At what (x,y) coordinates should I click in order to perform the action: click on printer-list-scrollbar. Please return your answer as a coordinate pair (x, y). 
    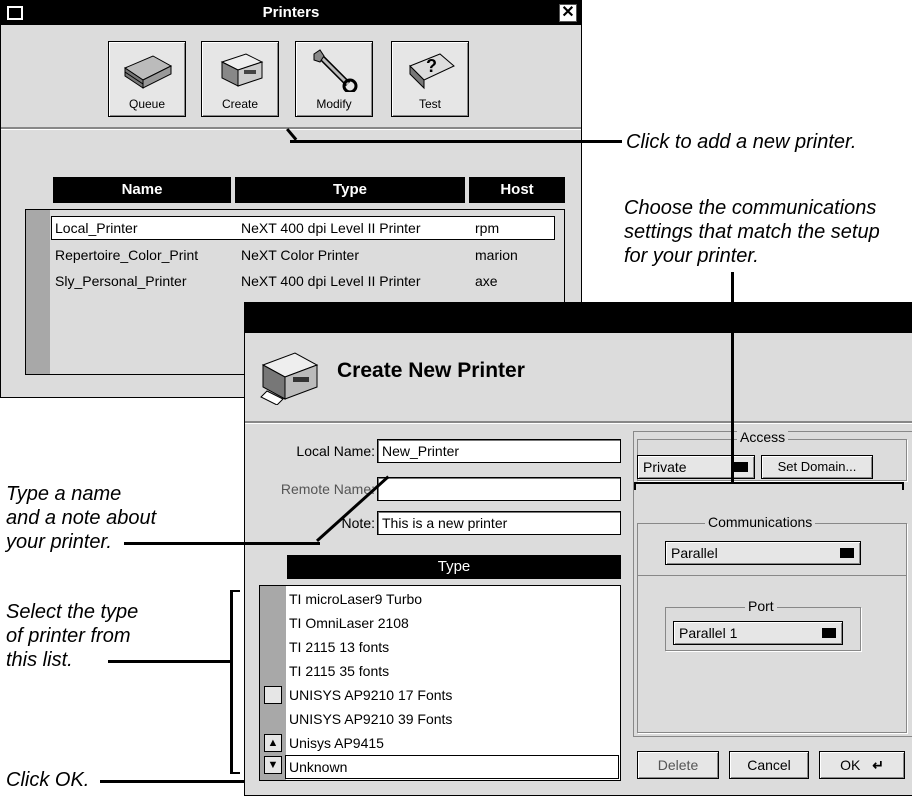
    Looking at the image, I should click on (38, 292).